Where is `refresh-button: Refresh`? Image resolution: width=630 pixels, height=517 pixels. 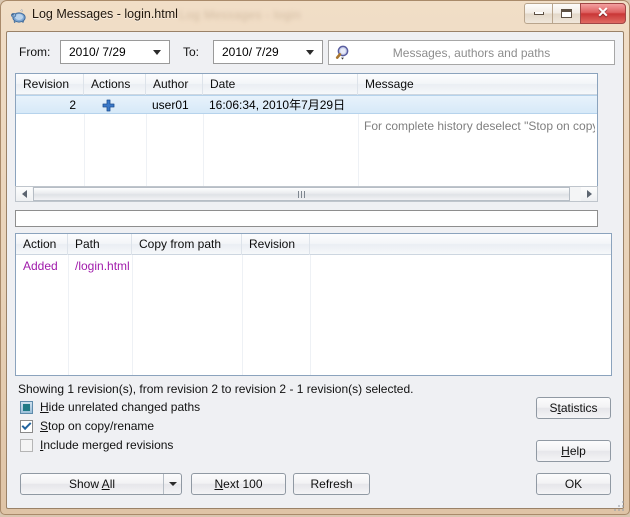 refresh-button: Refresh is located at coordinates (331, 484).